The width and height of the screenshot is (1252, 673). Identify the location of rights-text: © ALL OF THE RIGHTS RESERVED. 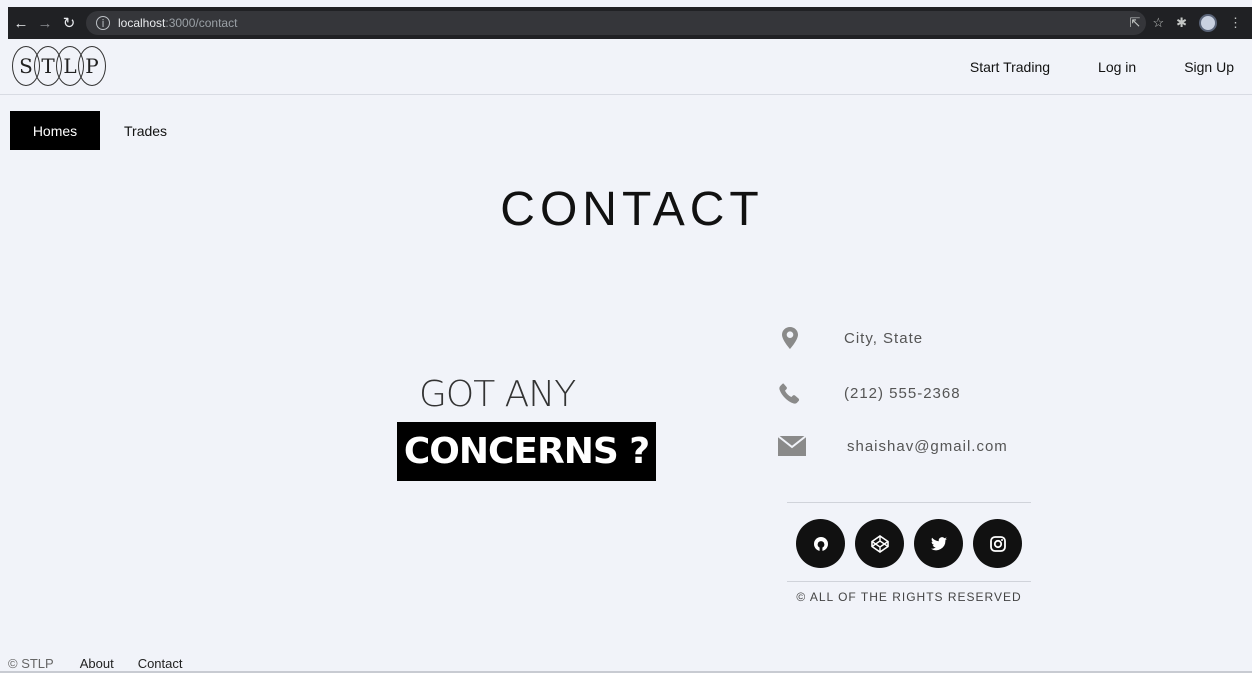
(909, 597).